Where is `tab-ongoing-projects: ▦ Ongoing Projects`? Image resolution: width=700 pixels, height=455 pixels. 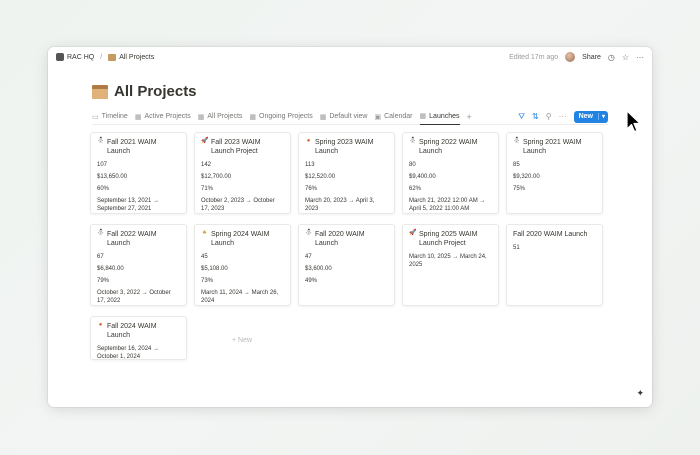
tab-ongoing-projects: ▦ Ongoing Projects is located at coordinates (280, 117).